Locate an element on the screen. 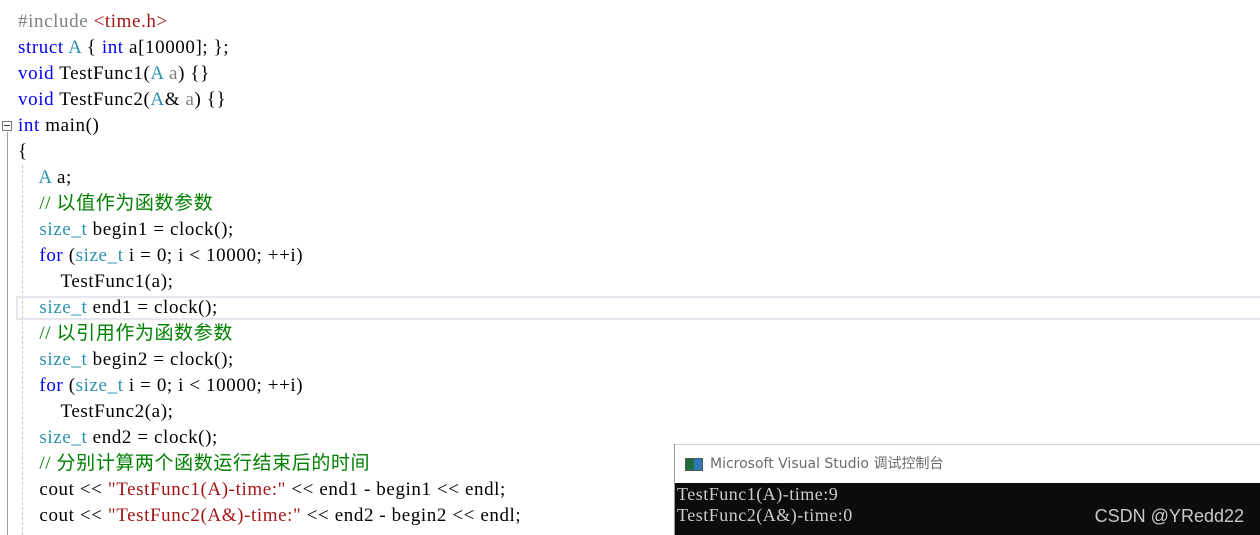 This screenshot has width=1260, height=535. code-line: A a; is located at coordinates (45, 178).